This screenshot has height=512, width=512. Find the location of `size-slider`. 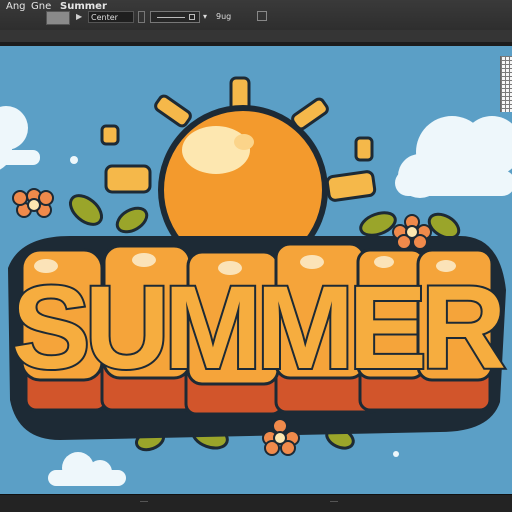

size-slider is located at coordinates (175, 17).